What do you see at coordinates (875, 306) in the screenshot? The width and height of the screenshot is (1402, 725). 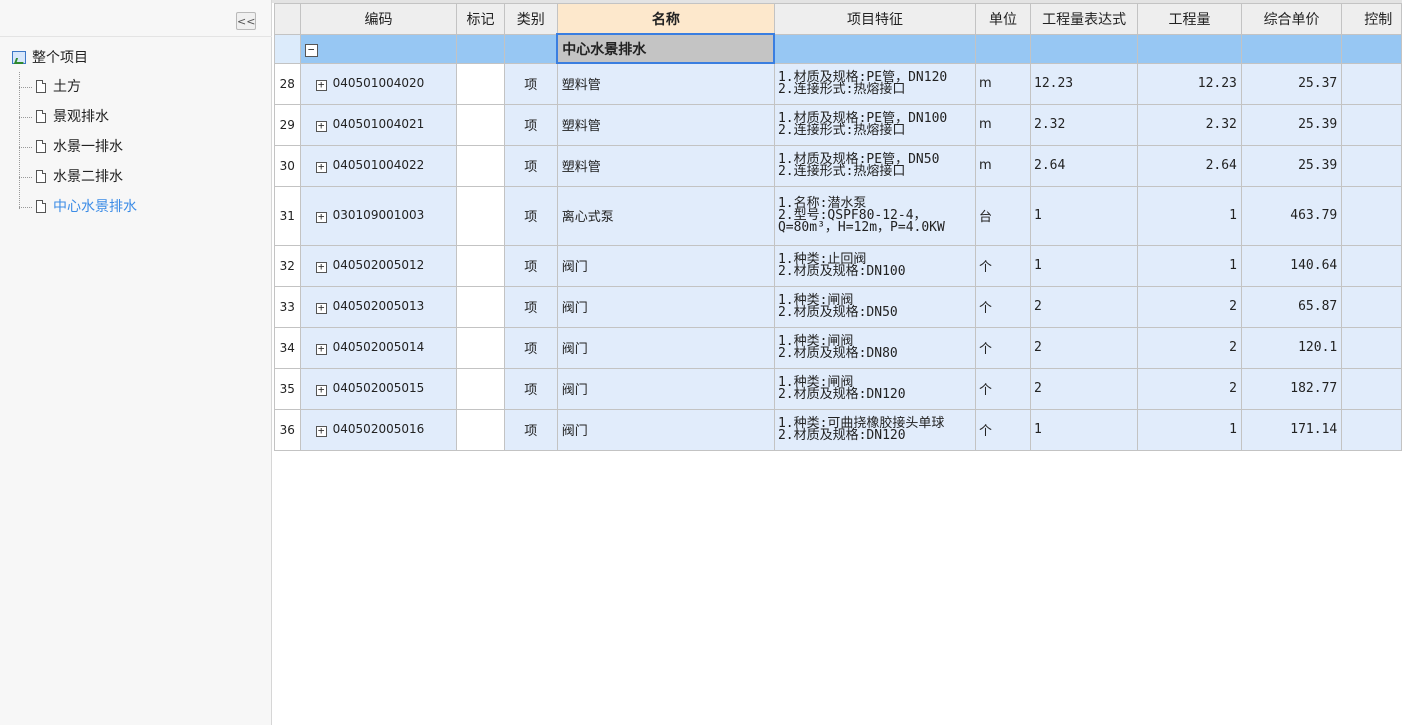 I see `features-cell: 1.种类:闸阀 2.材质及规格:DN50` at bounding box center [875, 306].